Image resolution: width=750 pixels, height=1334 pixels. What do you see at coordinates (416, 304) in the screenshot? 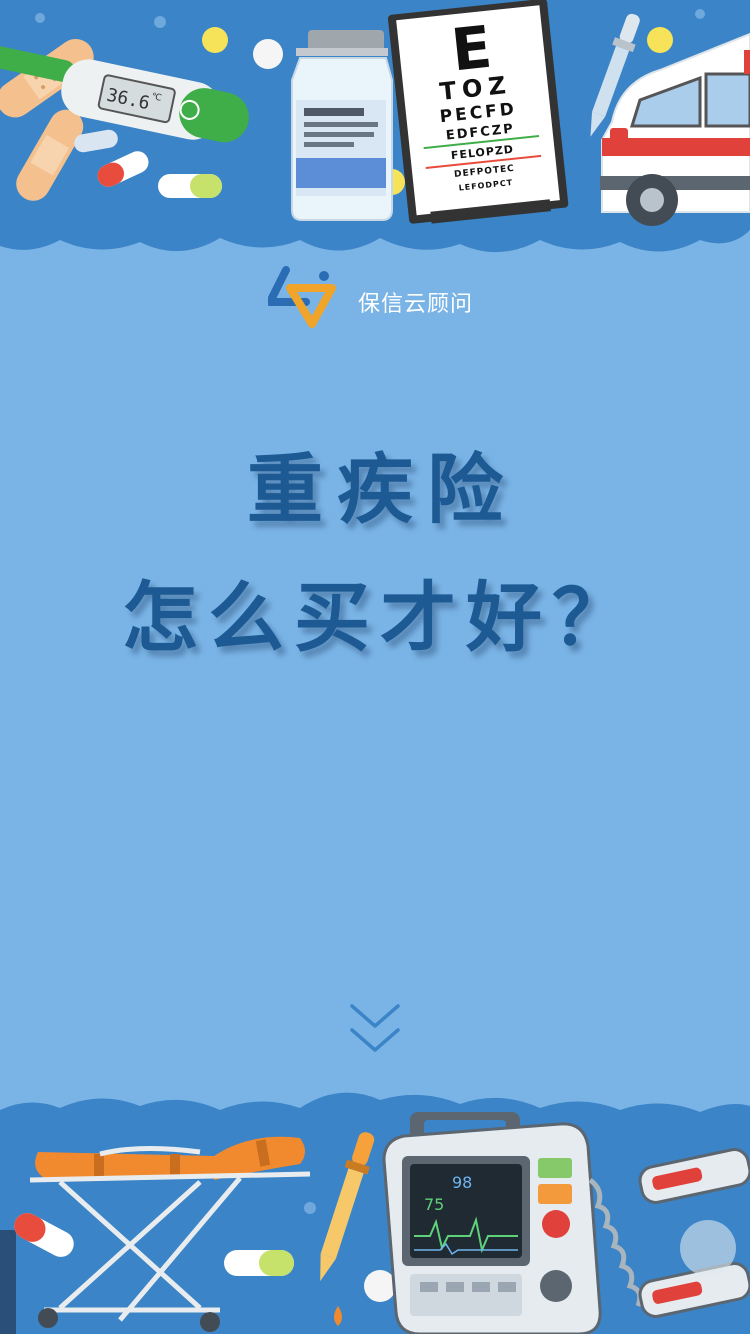
I see `brand-name: 保信云顾问` at bounding box center [416, 304].